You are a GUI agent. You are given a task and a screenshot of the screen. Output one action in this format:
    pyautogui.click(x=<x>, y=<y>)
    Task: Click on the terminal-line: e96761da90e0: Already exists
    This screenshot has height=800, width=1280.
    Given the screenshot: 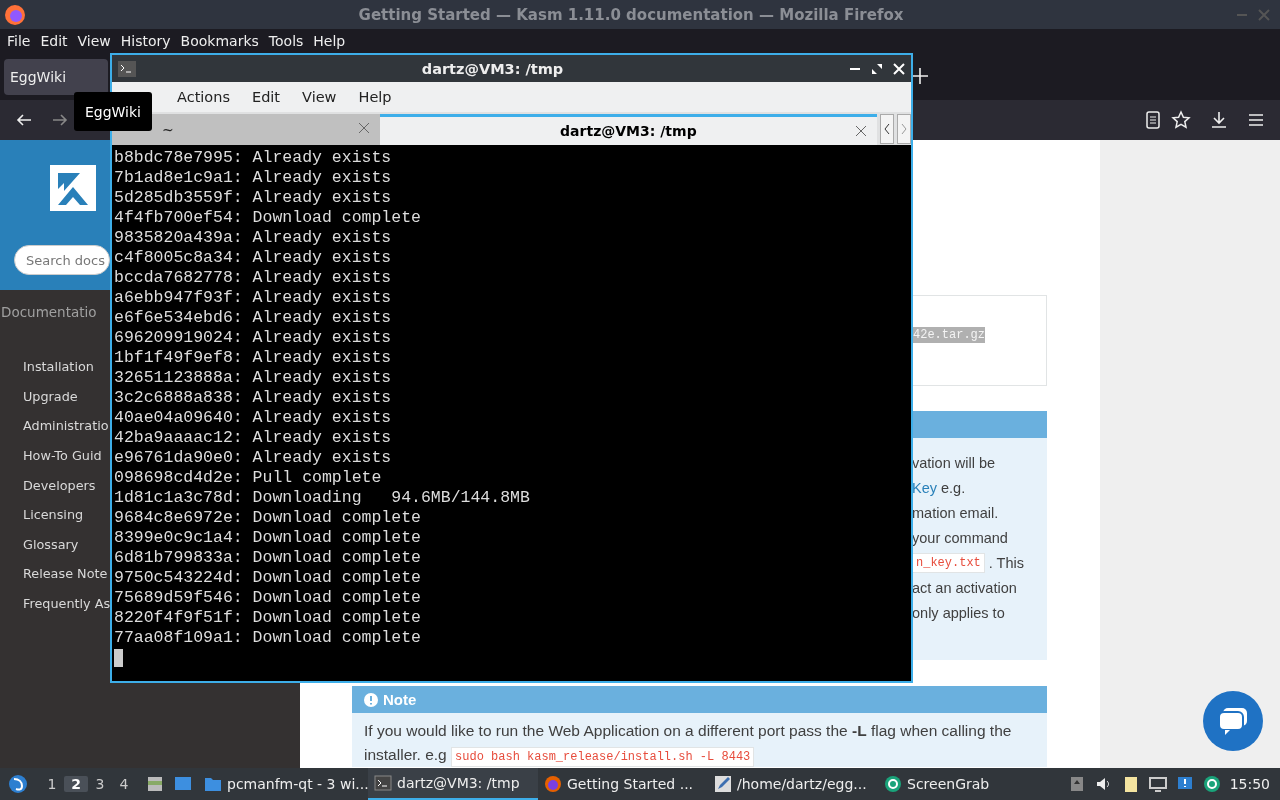 What is the action you would take?
    pyautogui.click(x=253, y=458)
    